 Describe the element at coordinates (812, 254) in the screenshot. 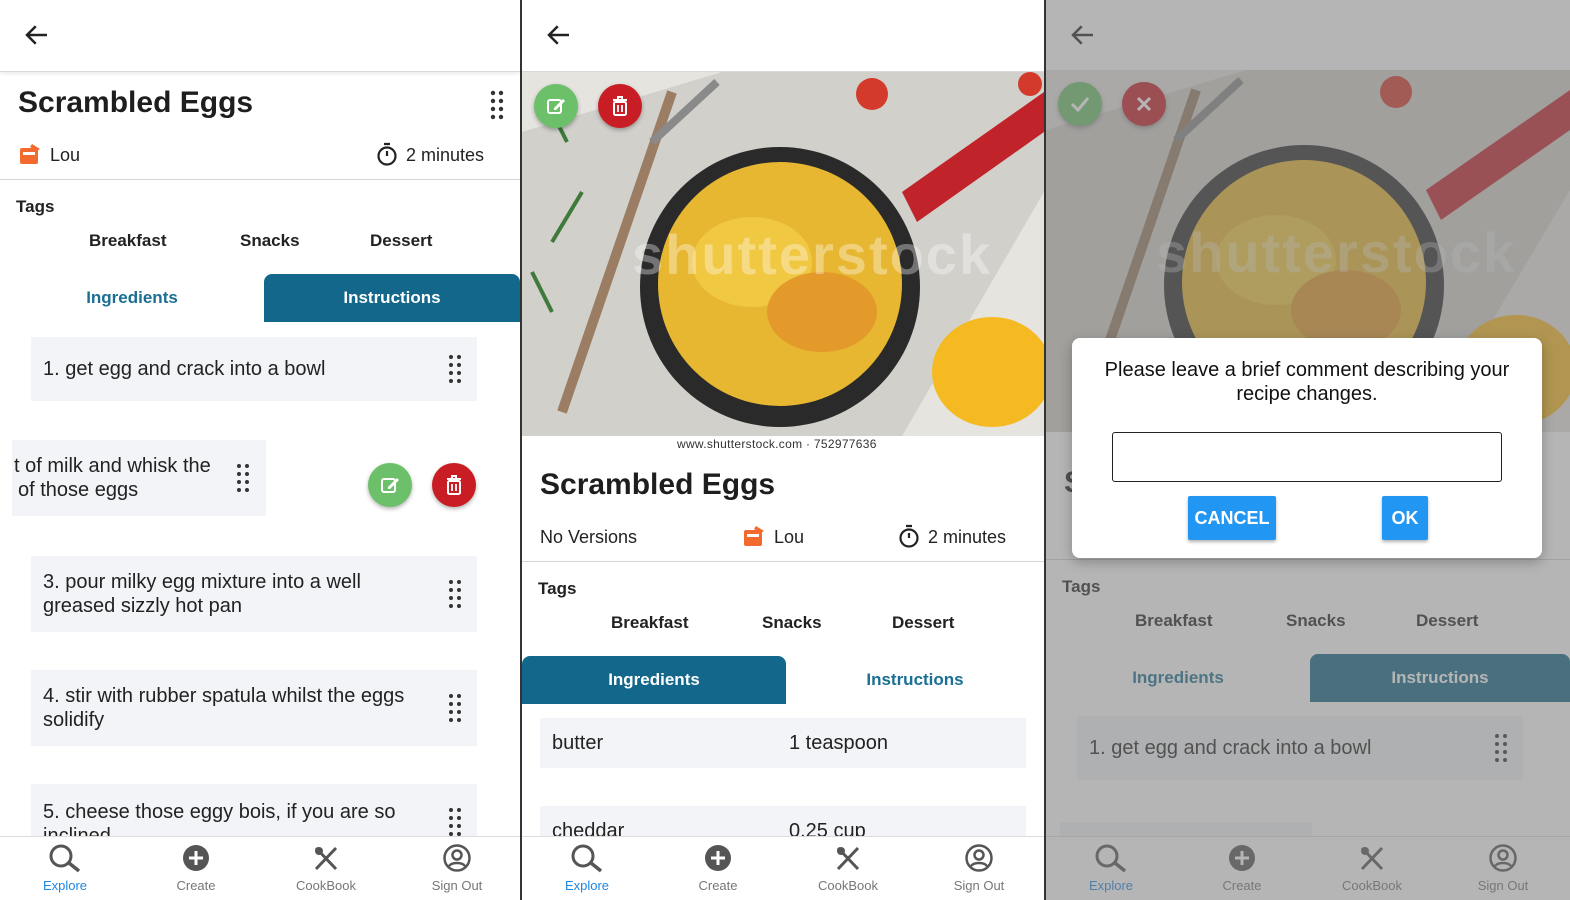

I see `watermark: shutterstock` at that location.